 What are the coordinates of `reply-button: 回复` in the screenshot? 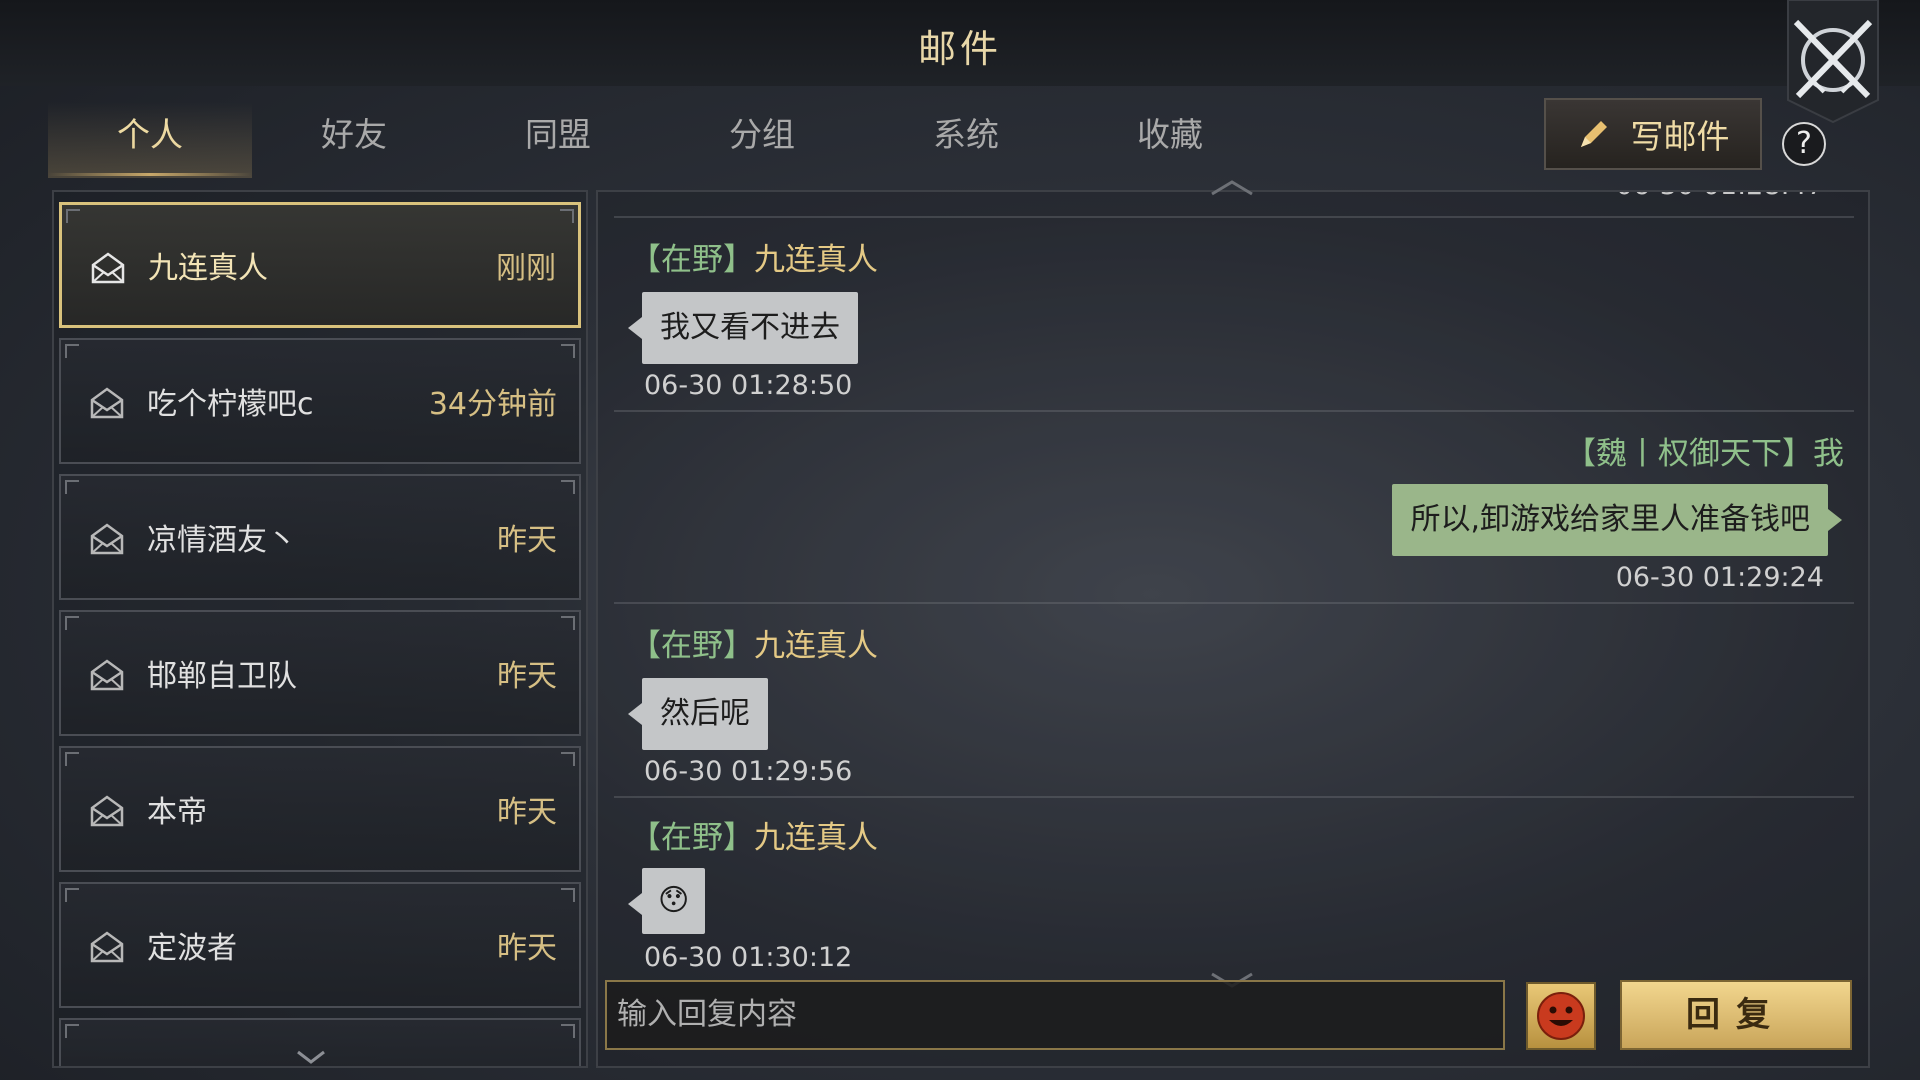 It's located at (1736, 1015).